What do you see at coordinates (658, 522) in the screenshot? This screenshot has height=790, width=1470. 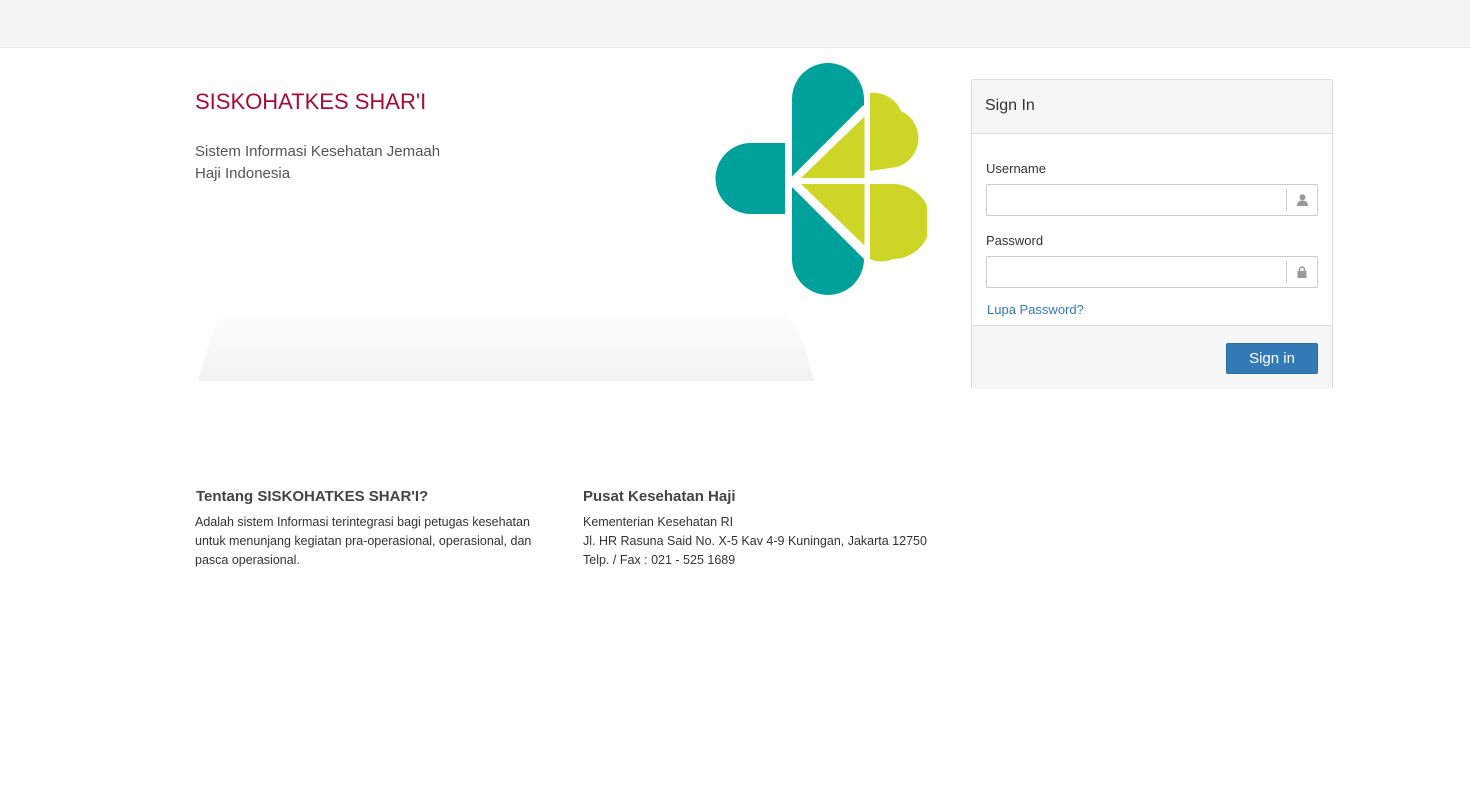 I see `contact-line-institution: Kementerian Kesehatan RI` at bounding box center [658, 522].